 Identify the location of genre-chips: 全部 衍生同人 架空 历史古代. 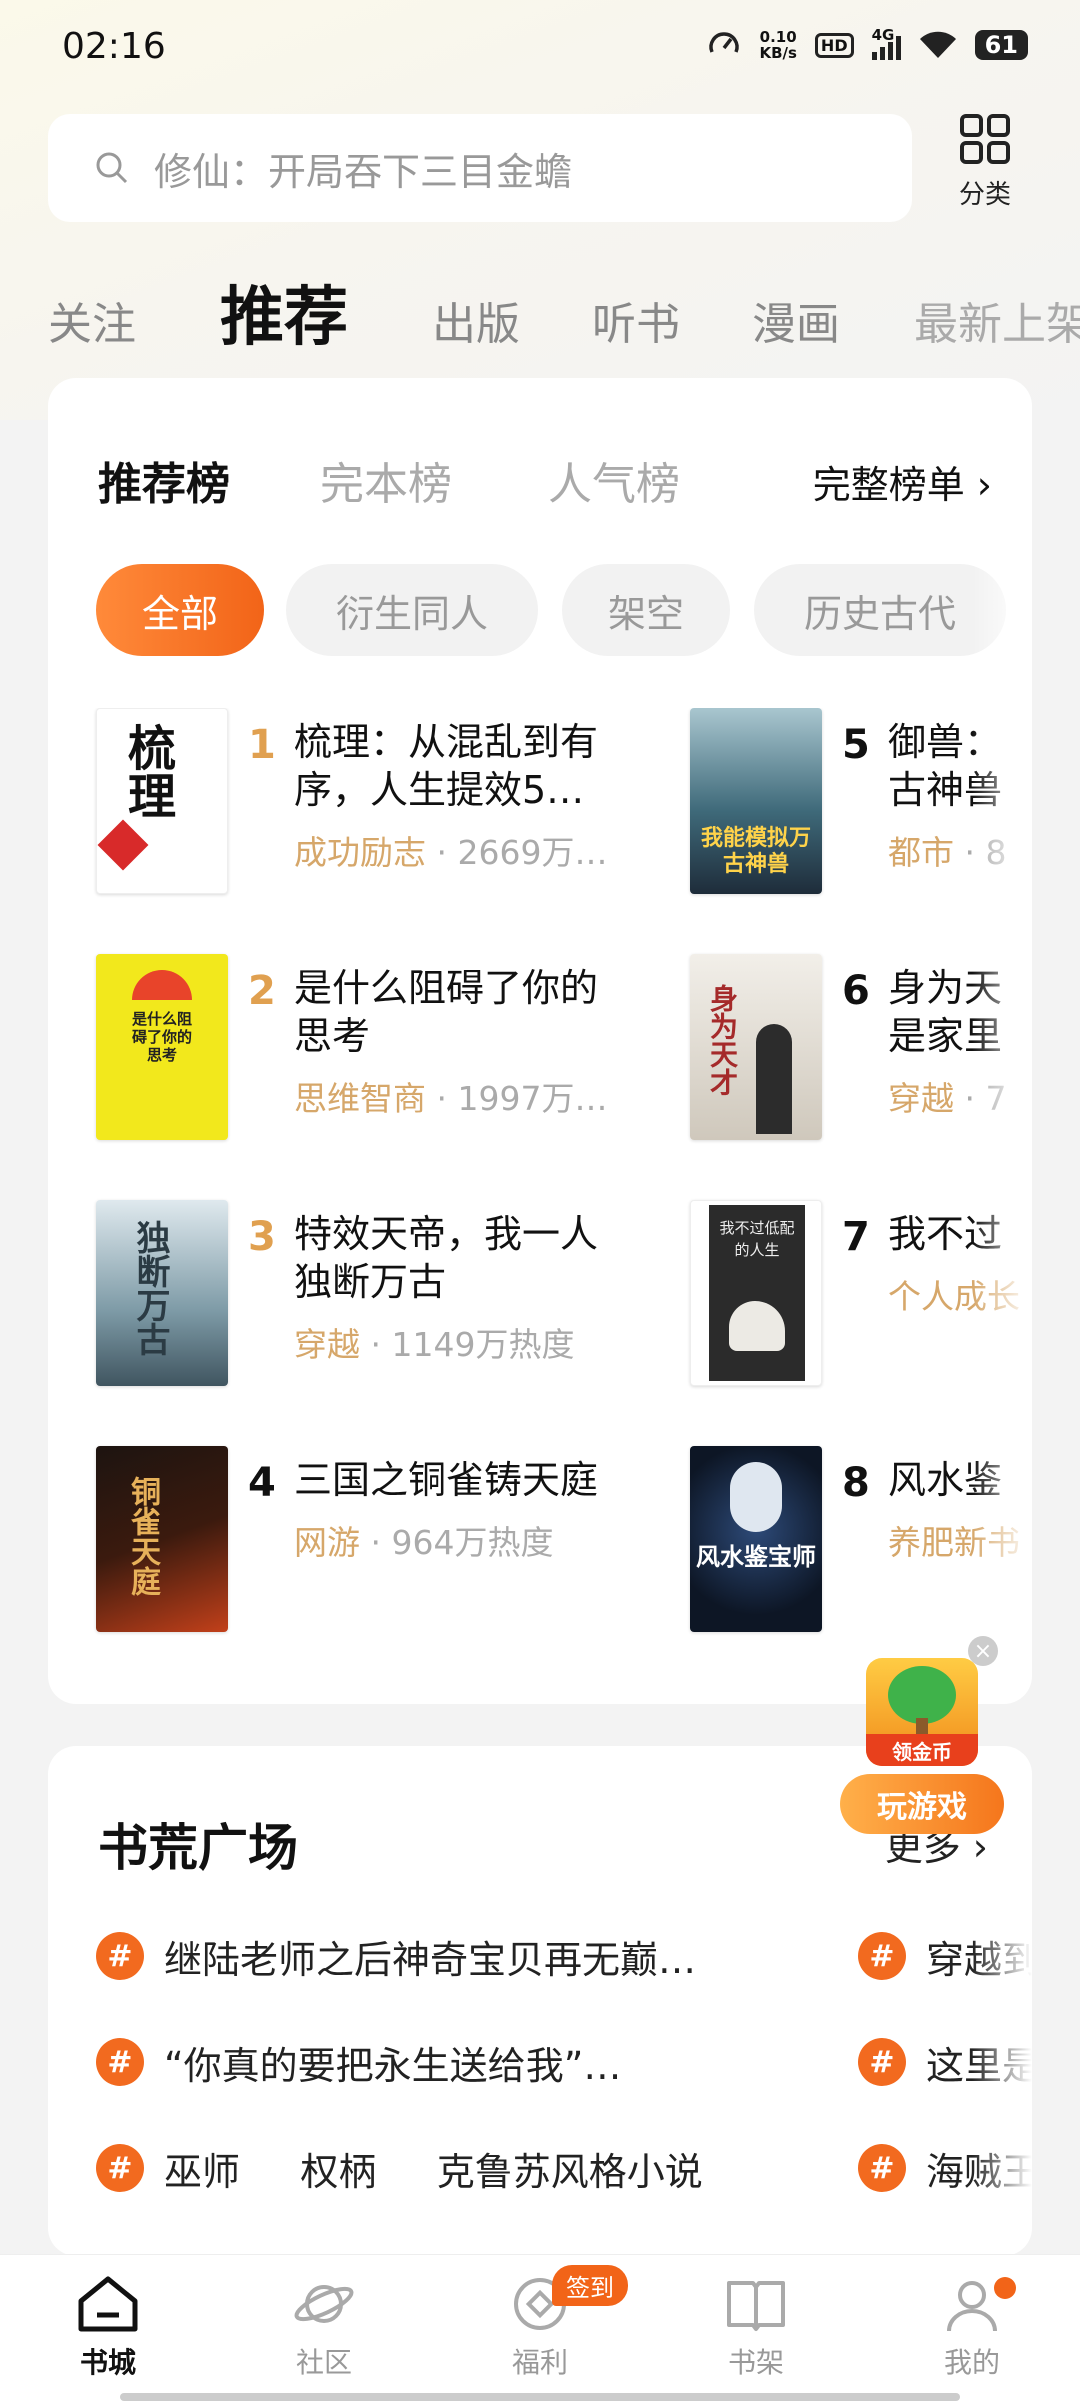
(564, 610).